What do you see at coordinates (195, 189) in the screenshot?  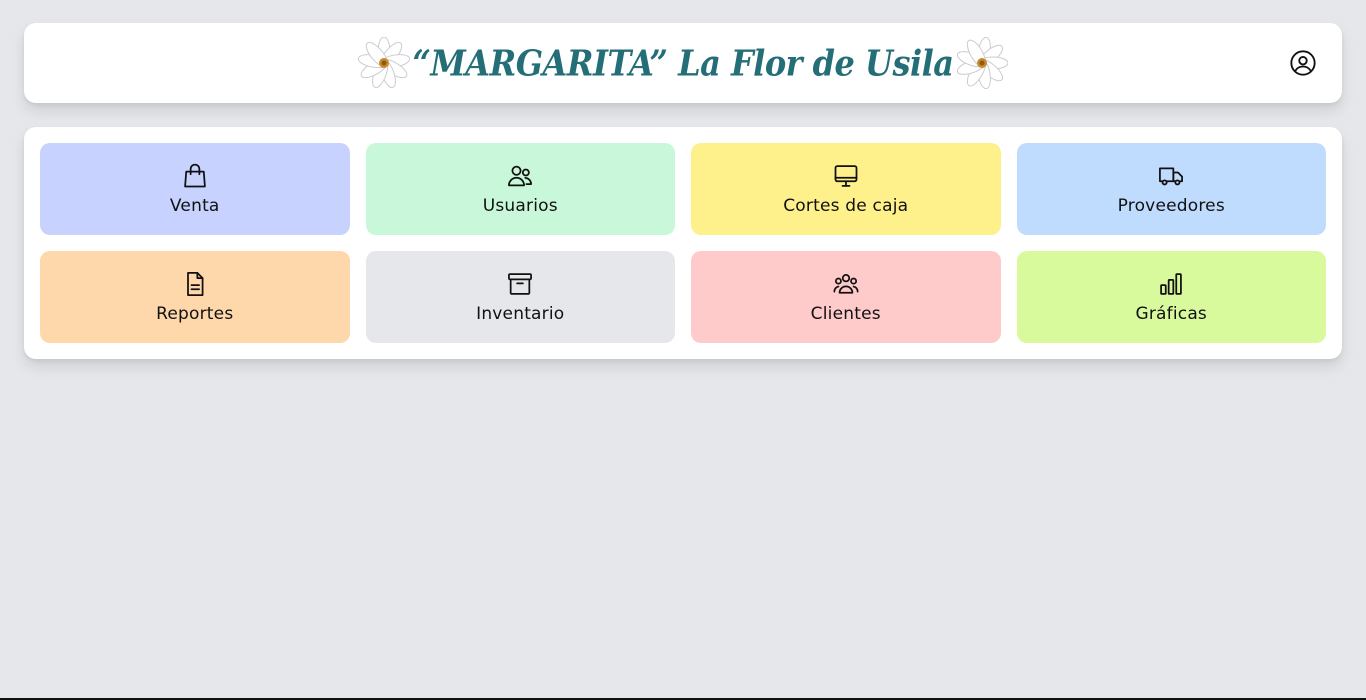 I see `tile-venta: Venta` at bounding box center [195, 189].